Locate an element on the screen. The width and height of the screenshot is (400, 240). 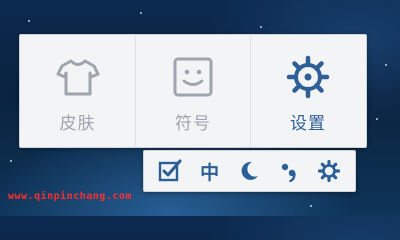
settings-tile: 设置 is located at coordinates (307, 91).